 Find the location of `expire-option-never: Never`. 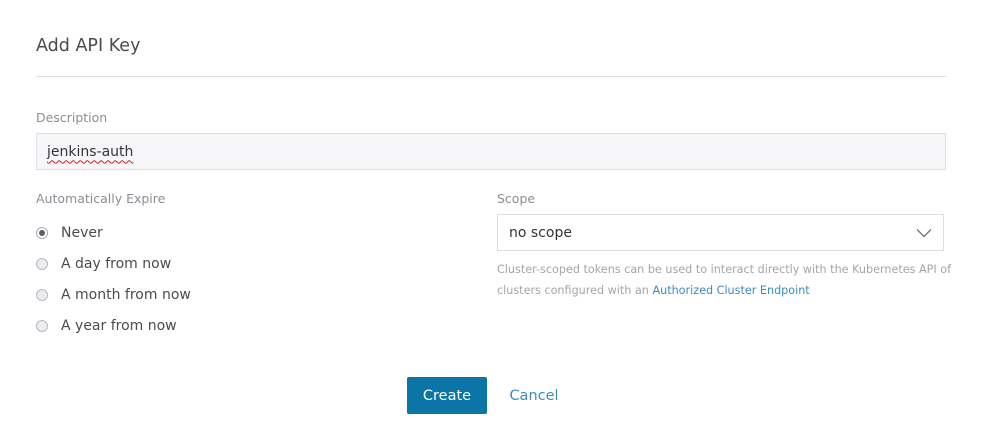

expire-option-never: Never is located at coordinates (113, 232).